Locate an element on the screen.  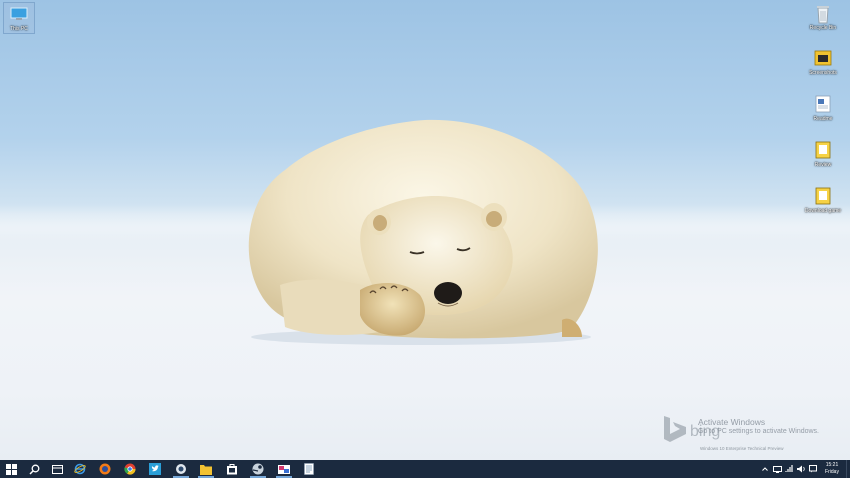
notepad-icon is located at coordinates (309, 469).